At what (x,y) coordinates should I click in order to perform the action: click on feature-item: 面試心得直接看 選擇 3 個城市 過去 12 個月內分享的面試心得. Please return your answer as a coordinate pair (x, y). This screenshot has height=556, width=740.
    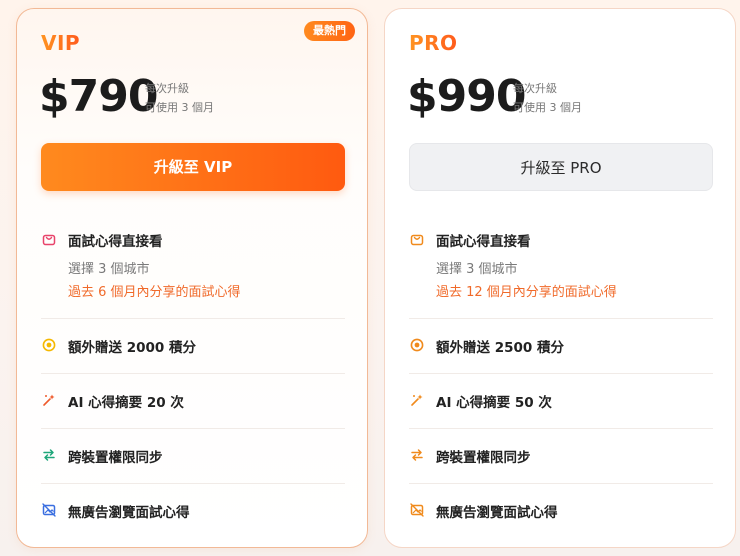
    Looking at the image, I should click on (561, 270).